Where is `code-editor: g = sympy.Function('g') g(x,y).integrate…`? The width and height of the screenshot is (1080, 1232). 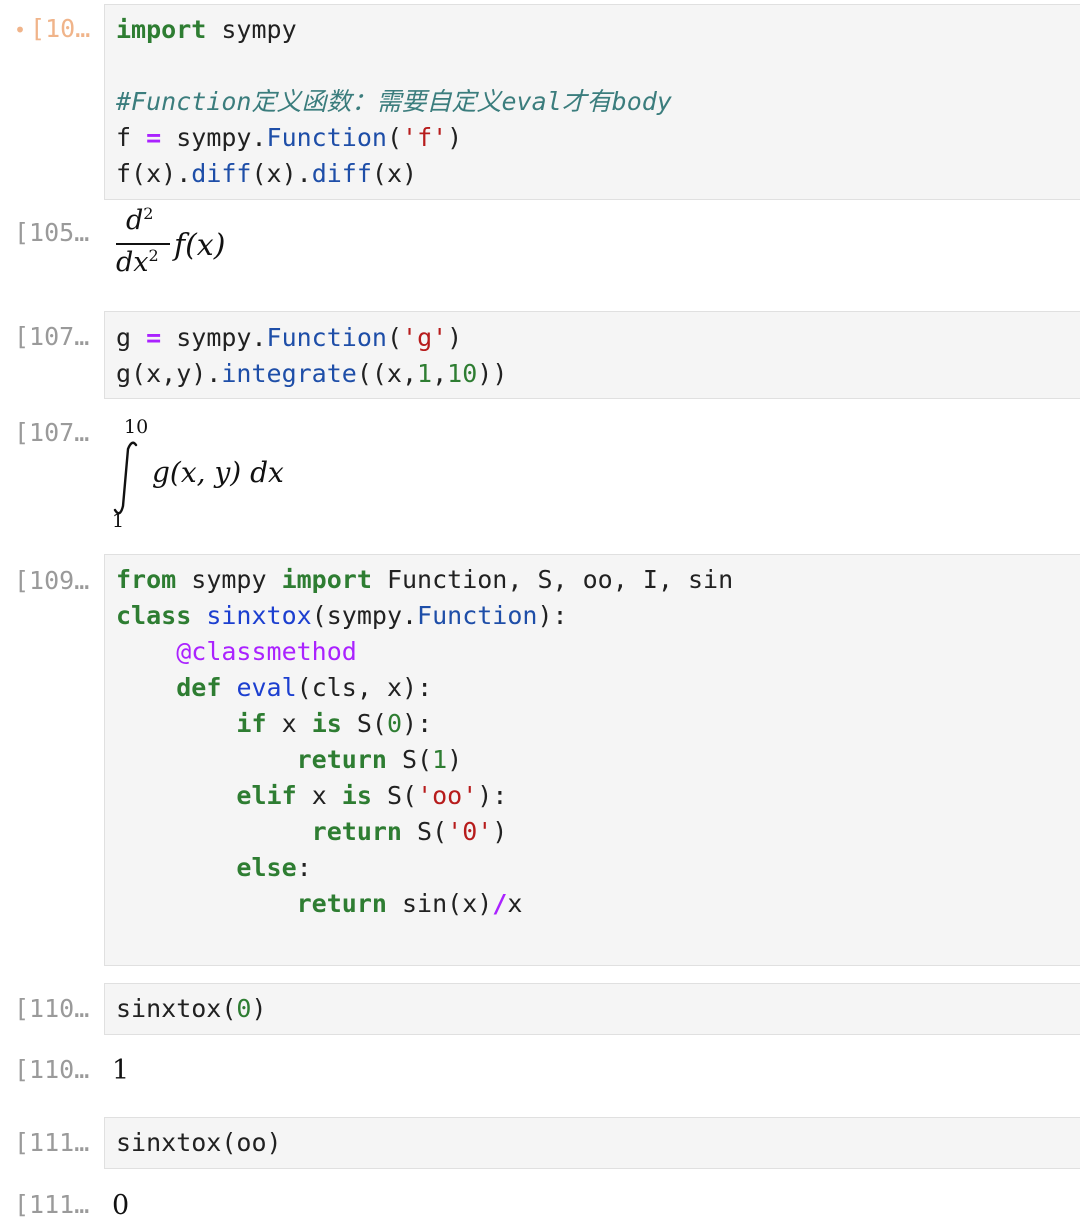
code-editor: g = sympy.Function('g') g(x,y).integrate… is located at coordinates (311, 356).